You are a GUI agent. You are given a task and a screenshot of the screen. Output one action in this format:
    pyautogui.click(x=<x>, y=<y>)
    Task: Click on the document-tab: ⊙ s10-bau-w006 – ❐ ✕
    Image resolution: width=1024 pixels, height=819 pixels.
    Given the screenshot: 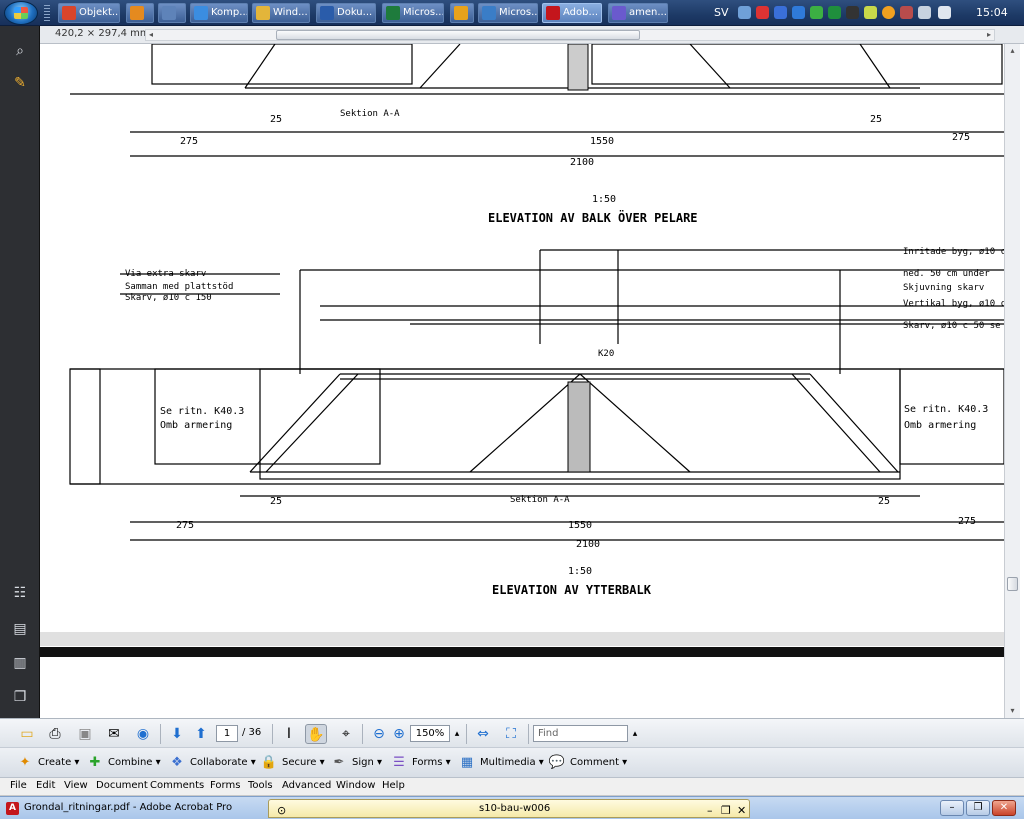 What is the action you would take?
    pyautogui.click(x=509, y=808)
    